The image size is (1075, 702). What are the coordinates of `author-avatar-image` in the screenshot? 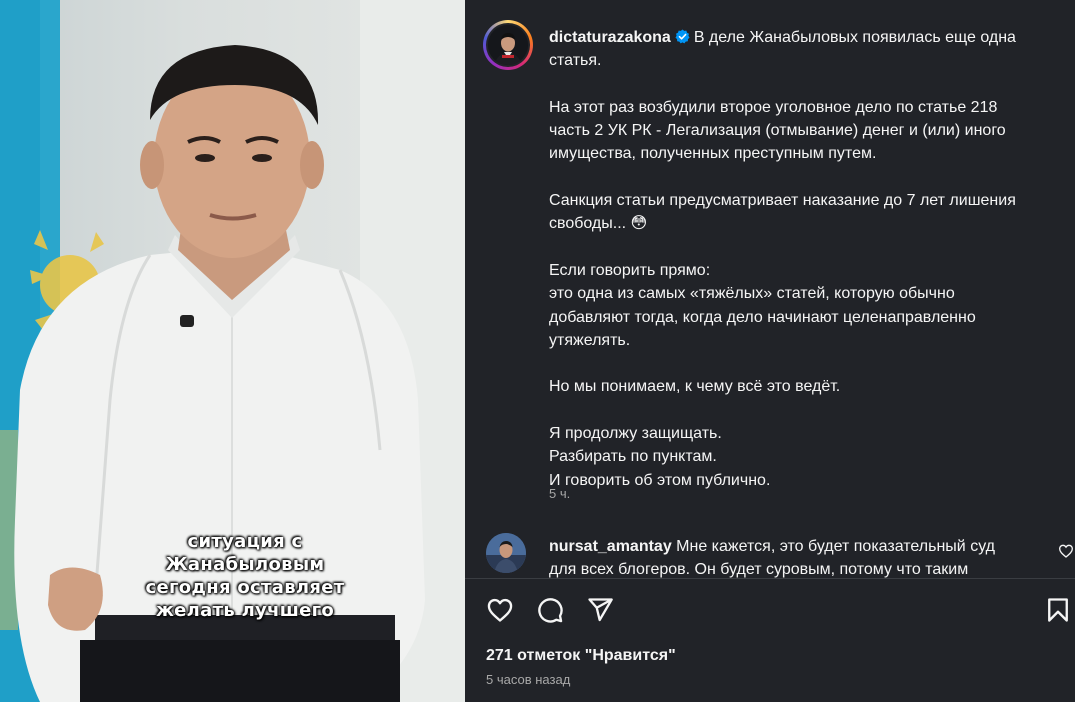 It's located at (508, 45).